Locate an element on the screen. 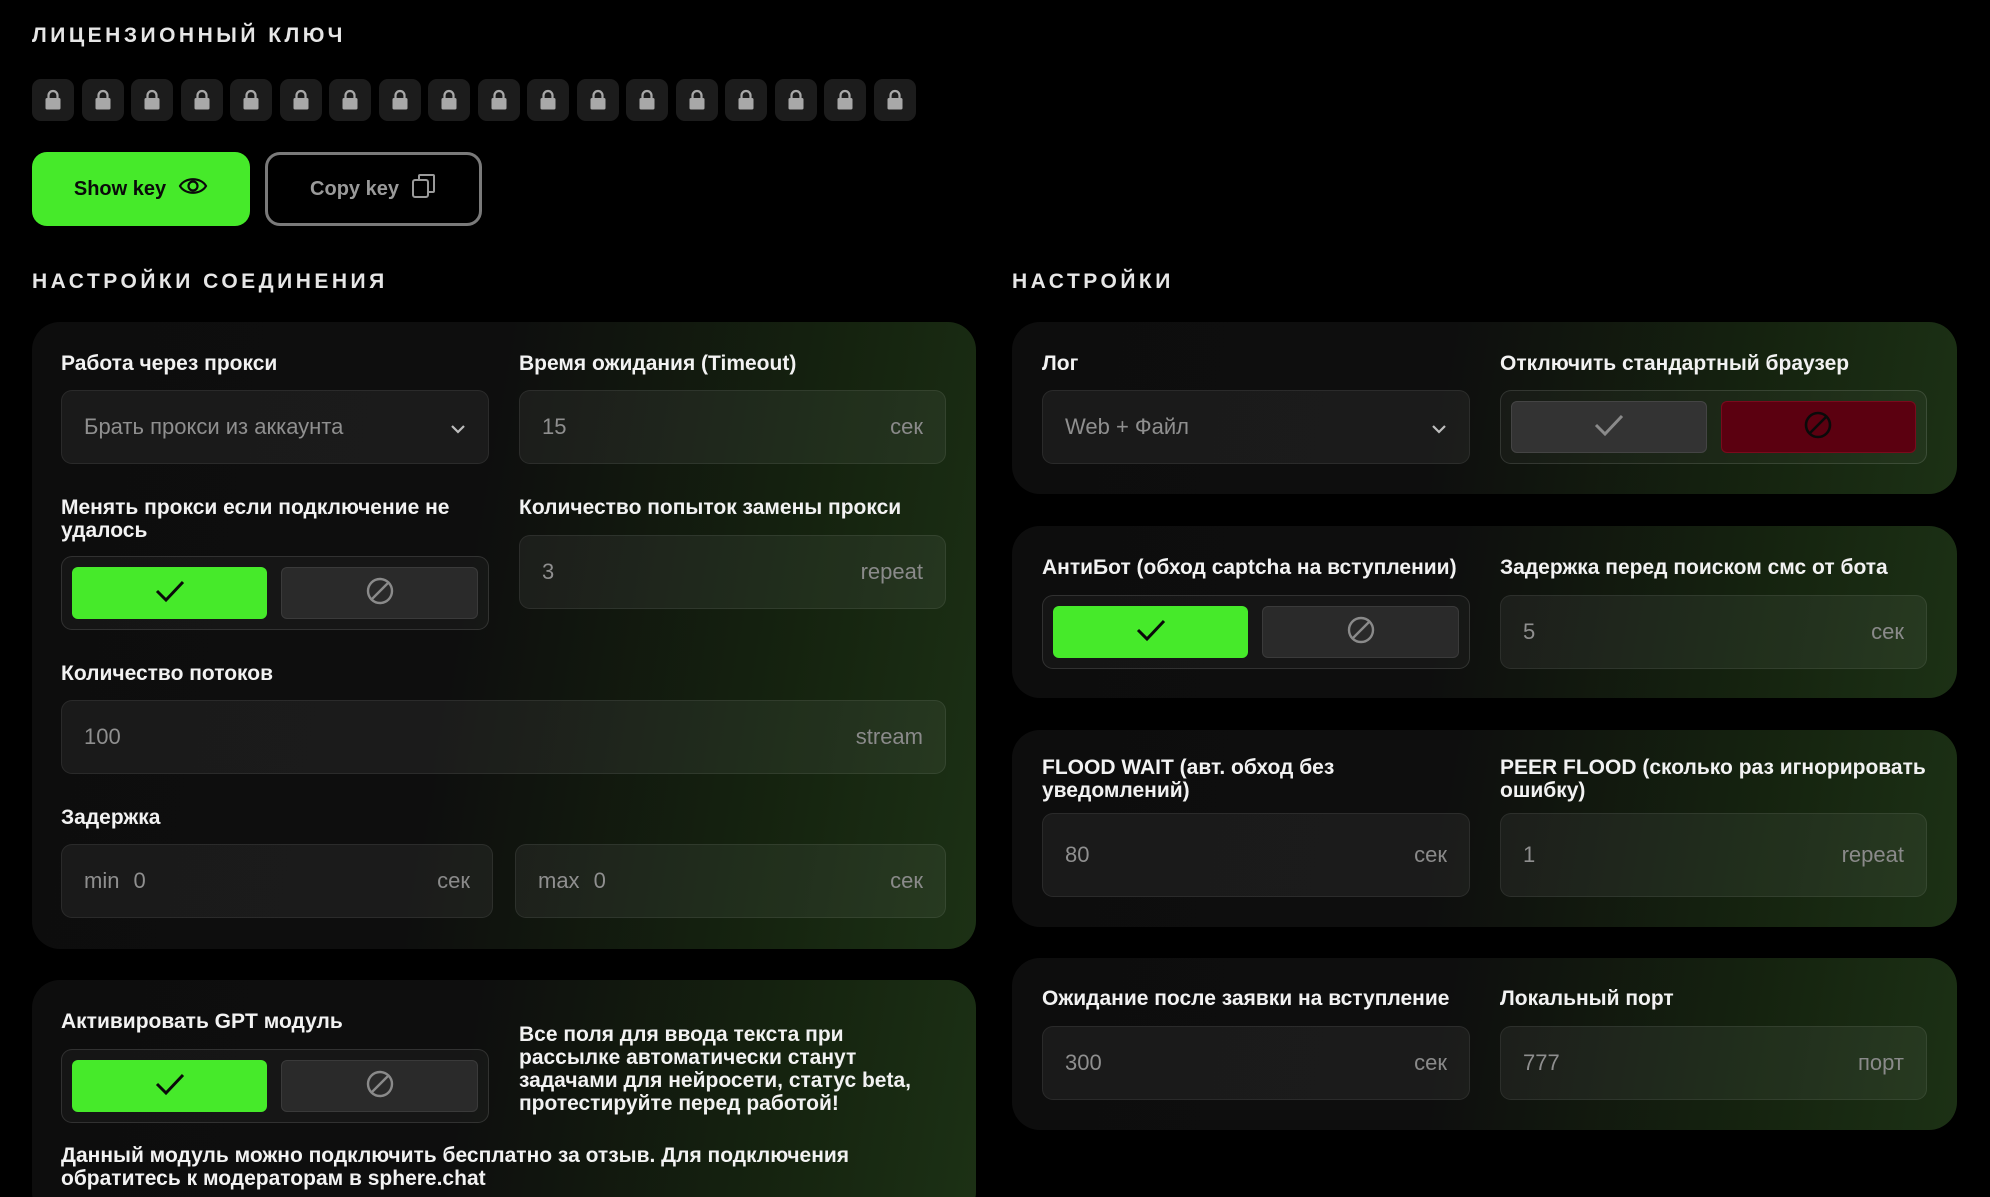  sms-delay-label: Задержка перед поиском смс от бота is located at coordinates (1694, 567).